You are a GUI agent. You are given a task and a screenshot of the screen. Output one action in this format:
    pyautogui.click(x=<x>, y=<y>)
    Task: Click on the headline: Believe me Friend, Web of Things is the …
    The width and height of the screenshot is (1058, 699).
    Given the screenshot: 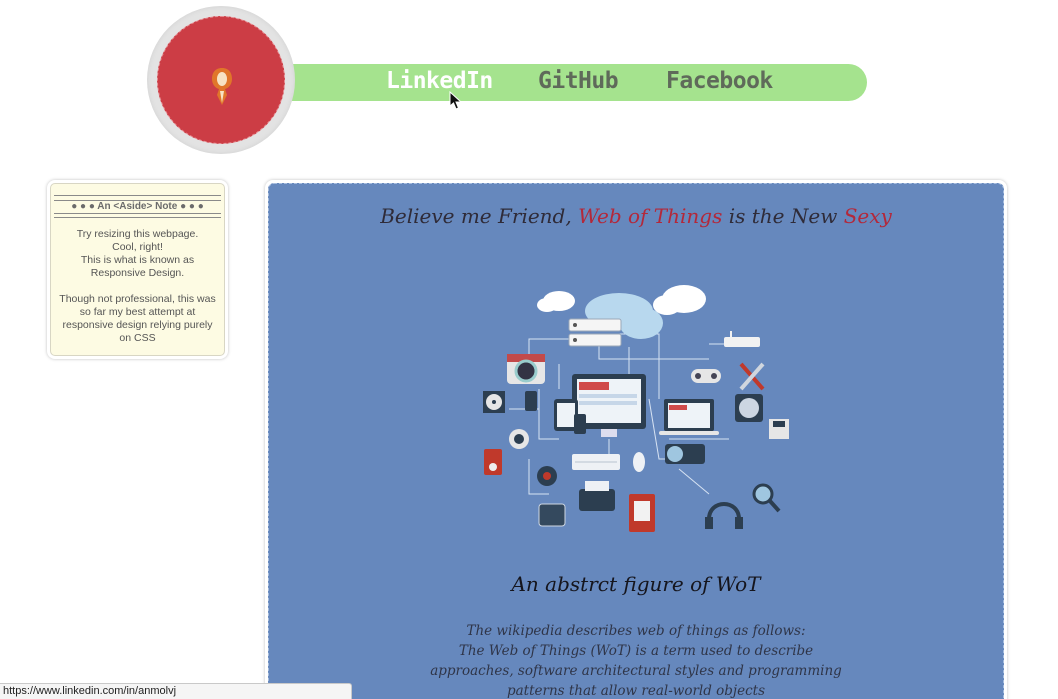 What is the action you would take?
    pyautogui.click(x=636, y=216)
    